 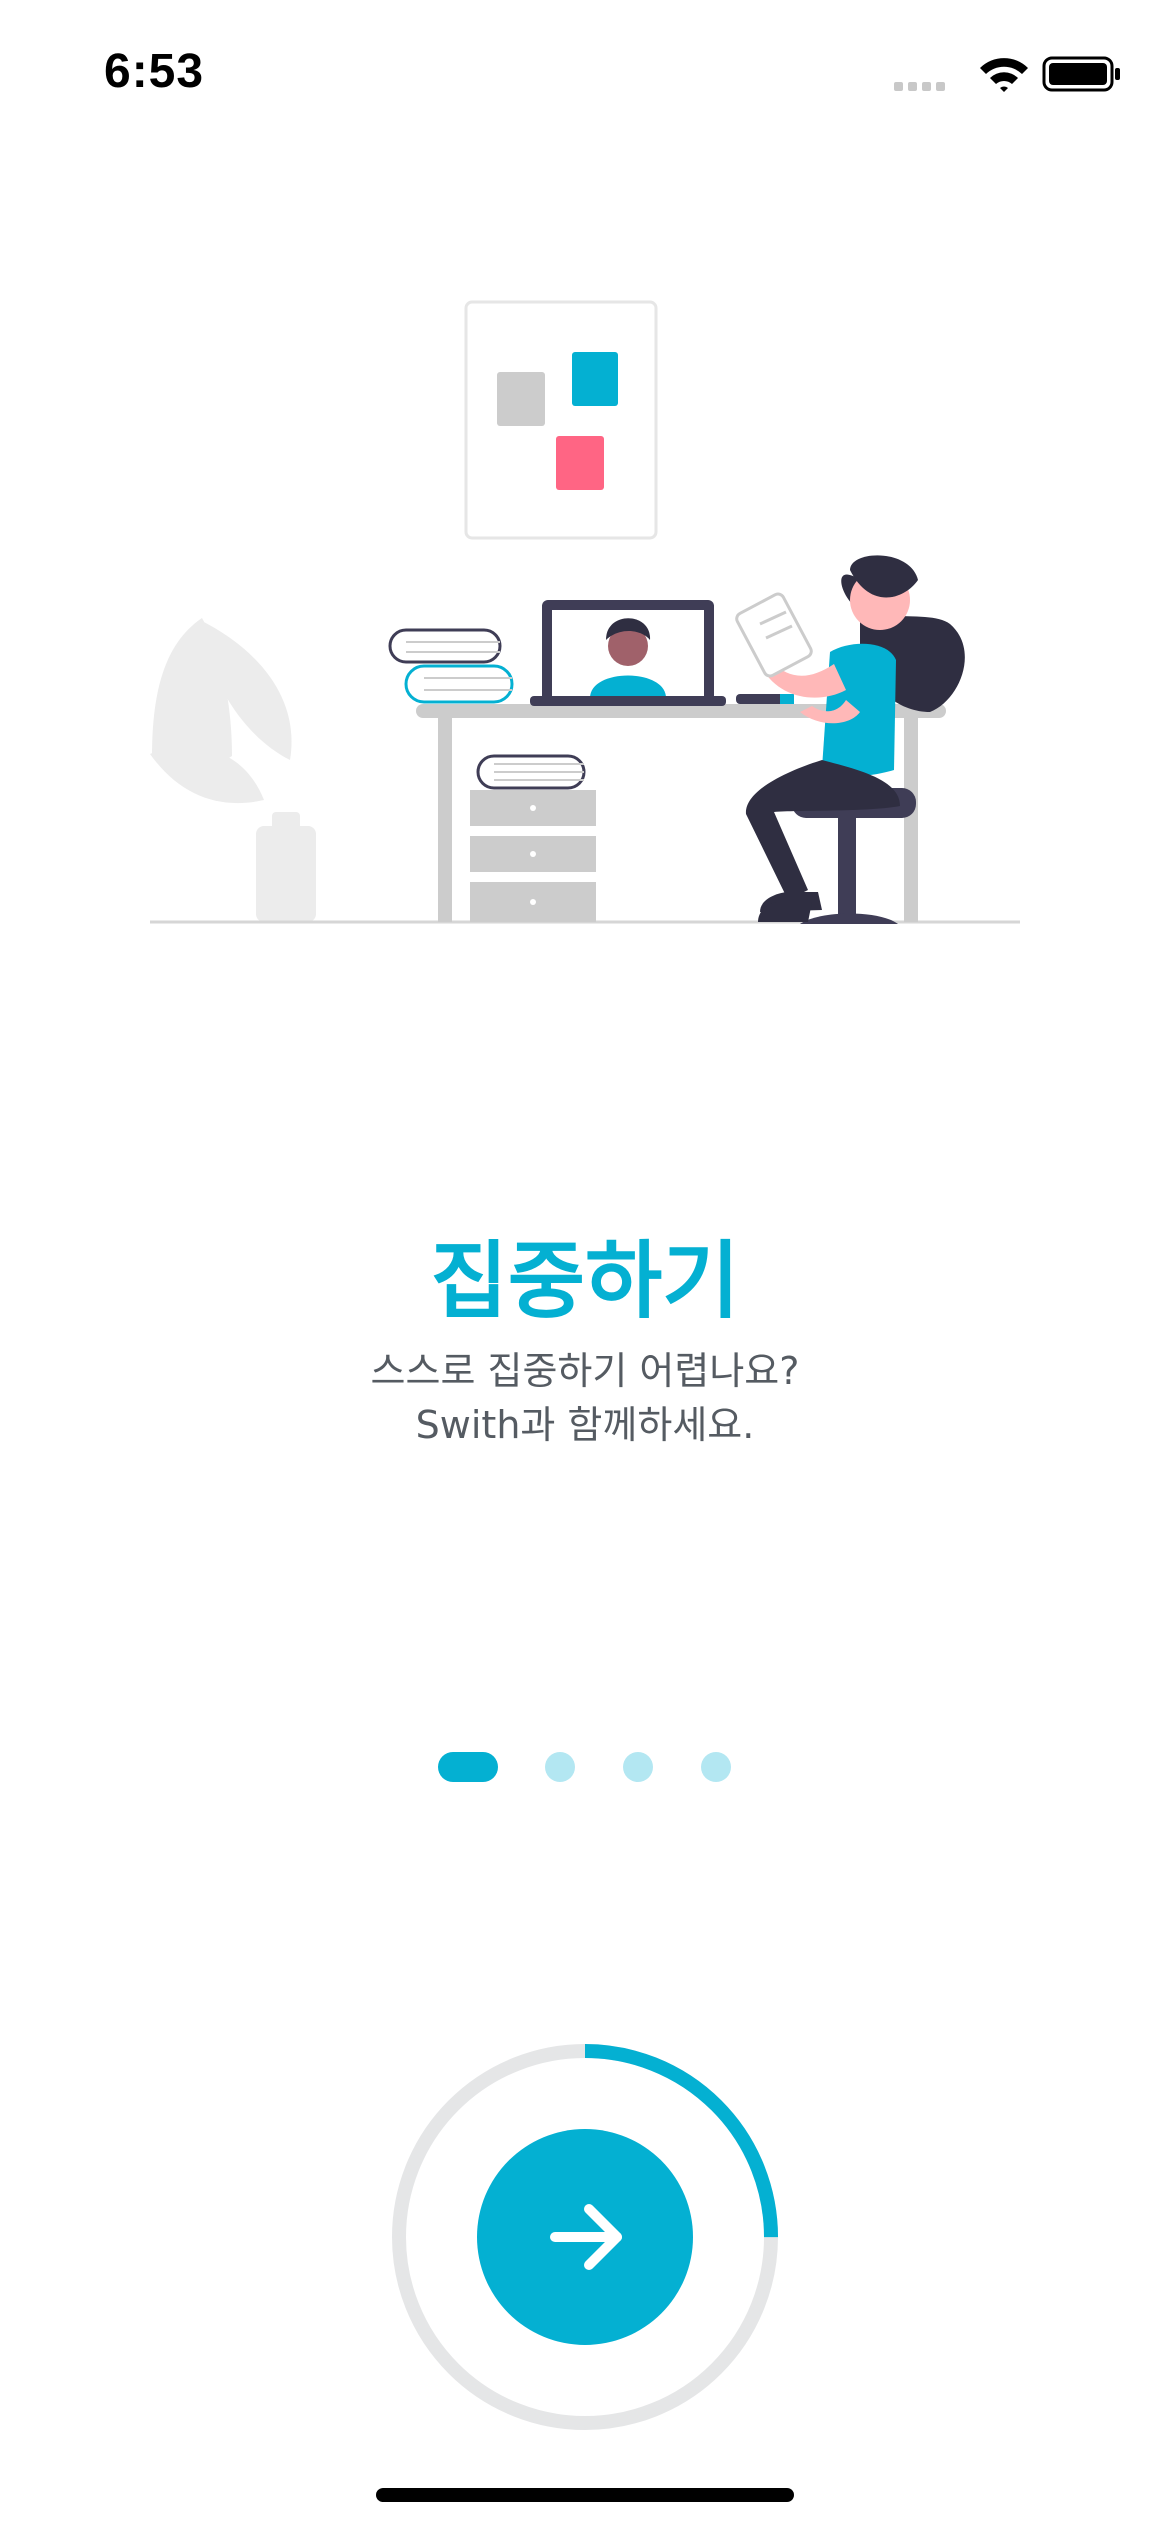 I want to click on onboarding-title: 집중하기, so click(x=585, y=1281).